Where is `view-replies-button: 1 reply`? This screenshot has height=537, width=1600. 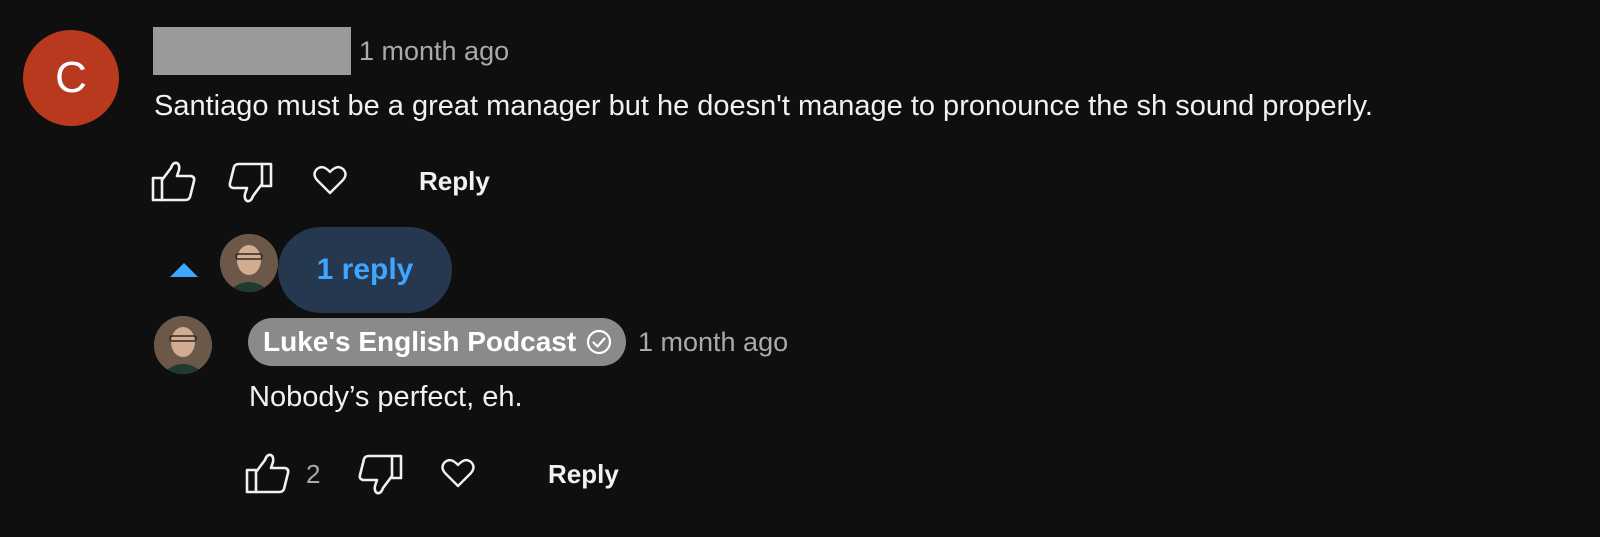
view-replies-button: 1 reply is located at coordinates (365, 270).